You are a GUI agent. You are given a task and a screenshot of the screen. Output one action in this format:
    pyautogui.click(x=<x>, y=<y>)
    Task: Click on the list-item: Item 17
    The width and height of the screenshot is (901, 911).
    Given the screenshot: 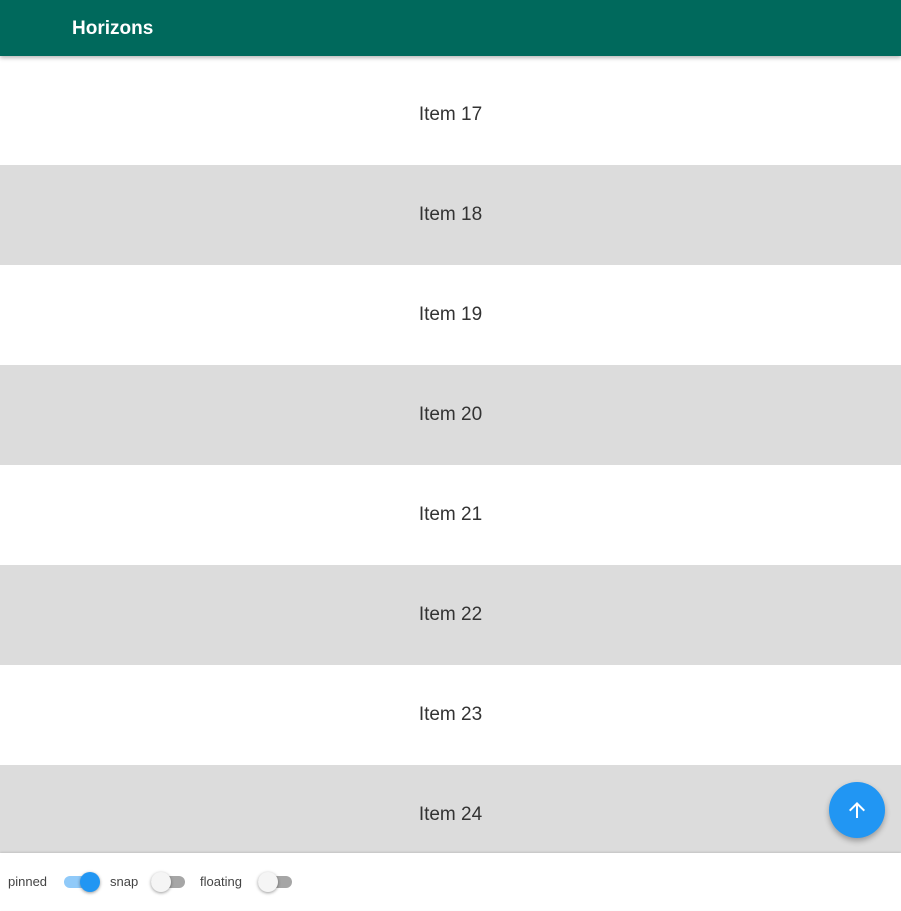 What is the action you would take?
    pyautogui.click(x=450, y=115)
    